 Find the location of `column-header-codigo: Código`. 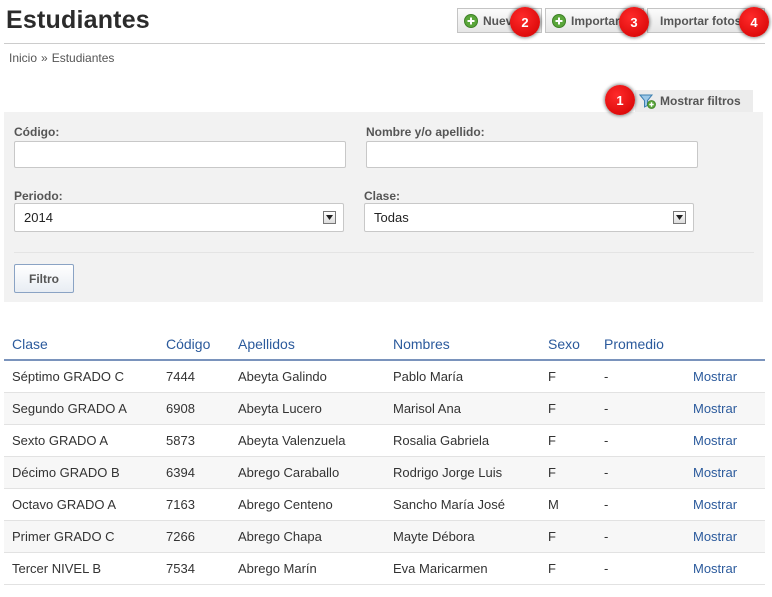

column-header-codigo: Código is located at coordinates (202, 345).